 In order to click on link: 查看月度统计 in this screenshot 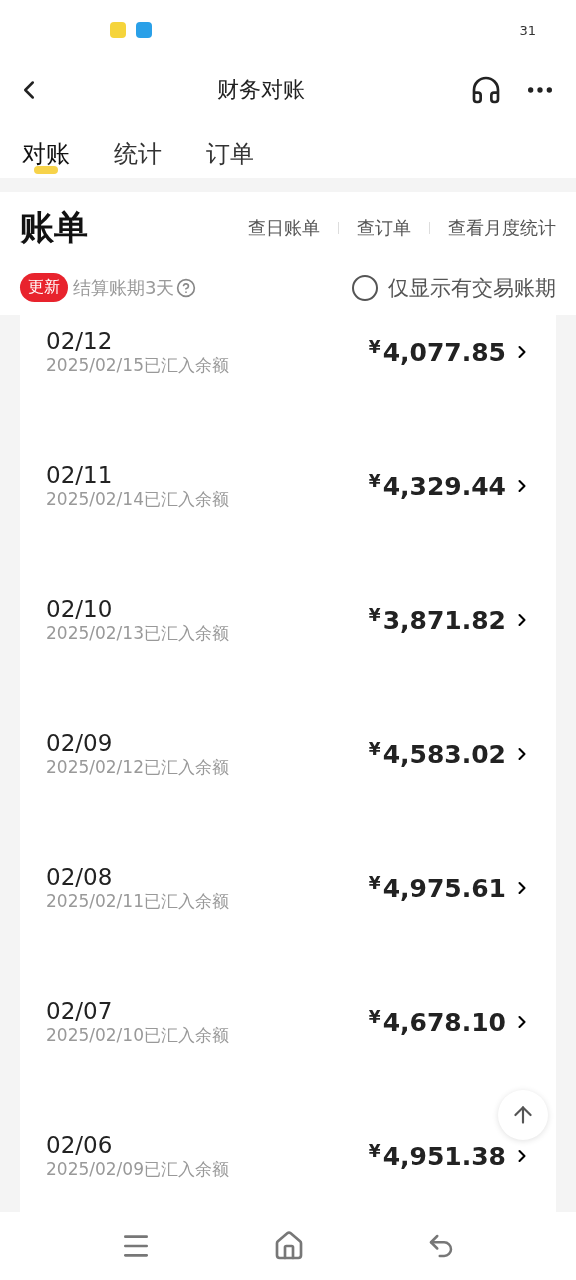, I will do `click(502, 228)`.